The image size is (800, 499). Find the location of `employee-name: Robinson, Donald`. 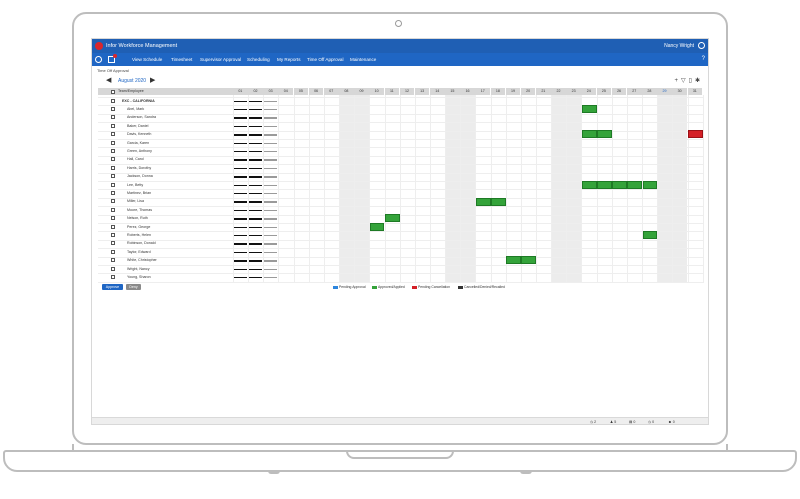

employee-name: Robinson, Donald is located at coordinates (141, 243).